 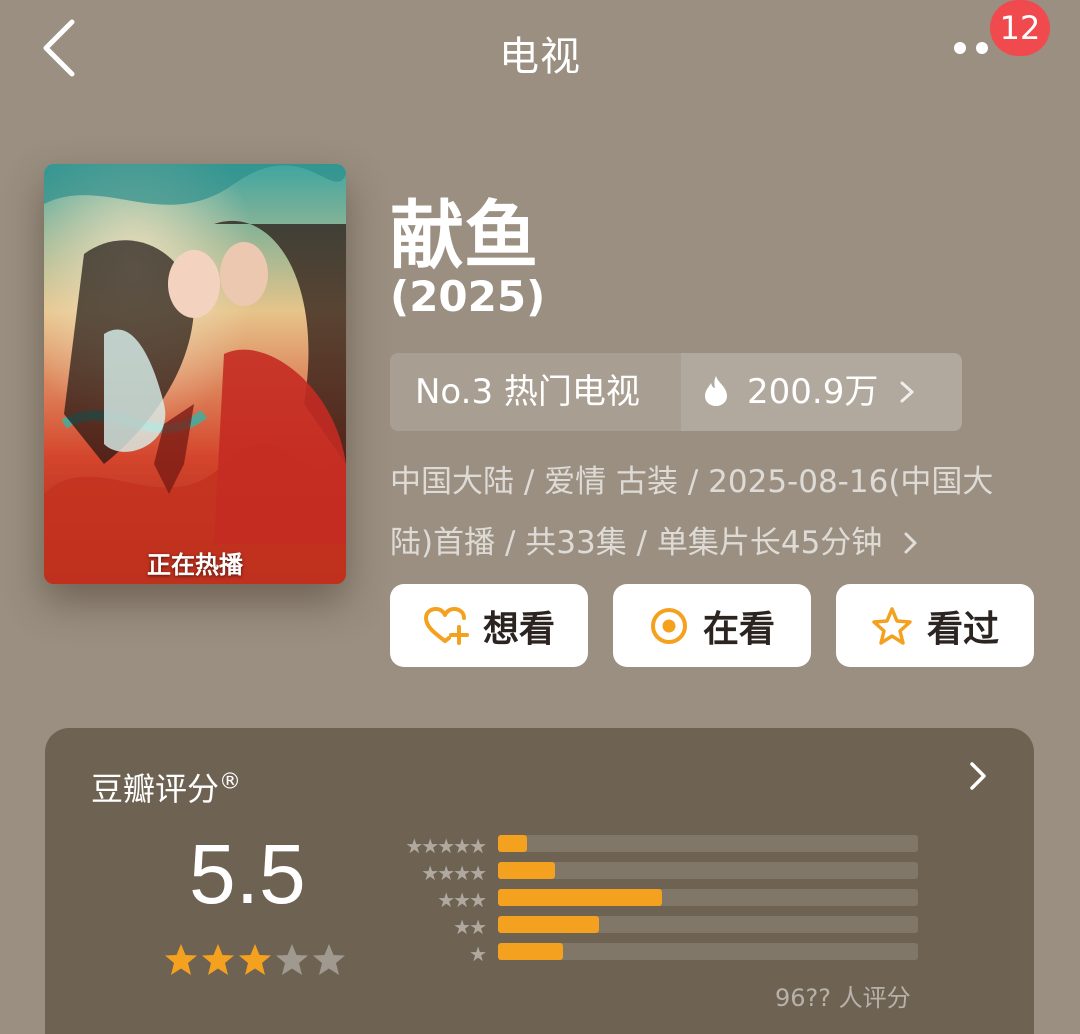 I want to click on meta-line-1: 中国大陆 / 爱情 古装 / 2025-08-16(中国大, so click(x=692, y=482).